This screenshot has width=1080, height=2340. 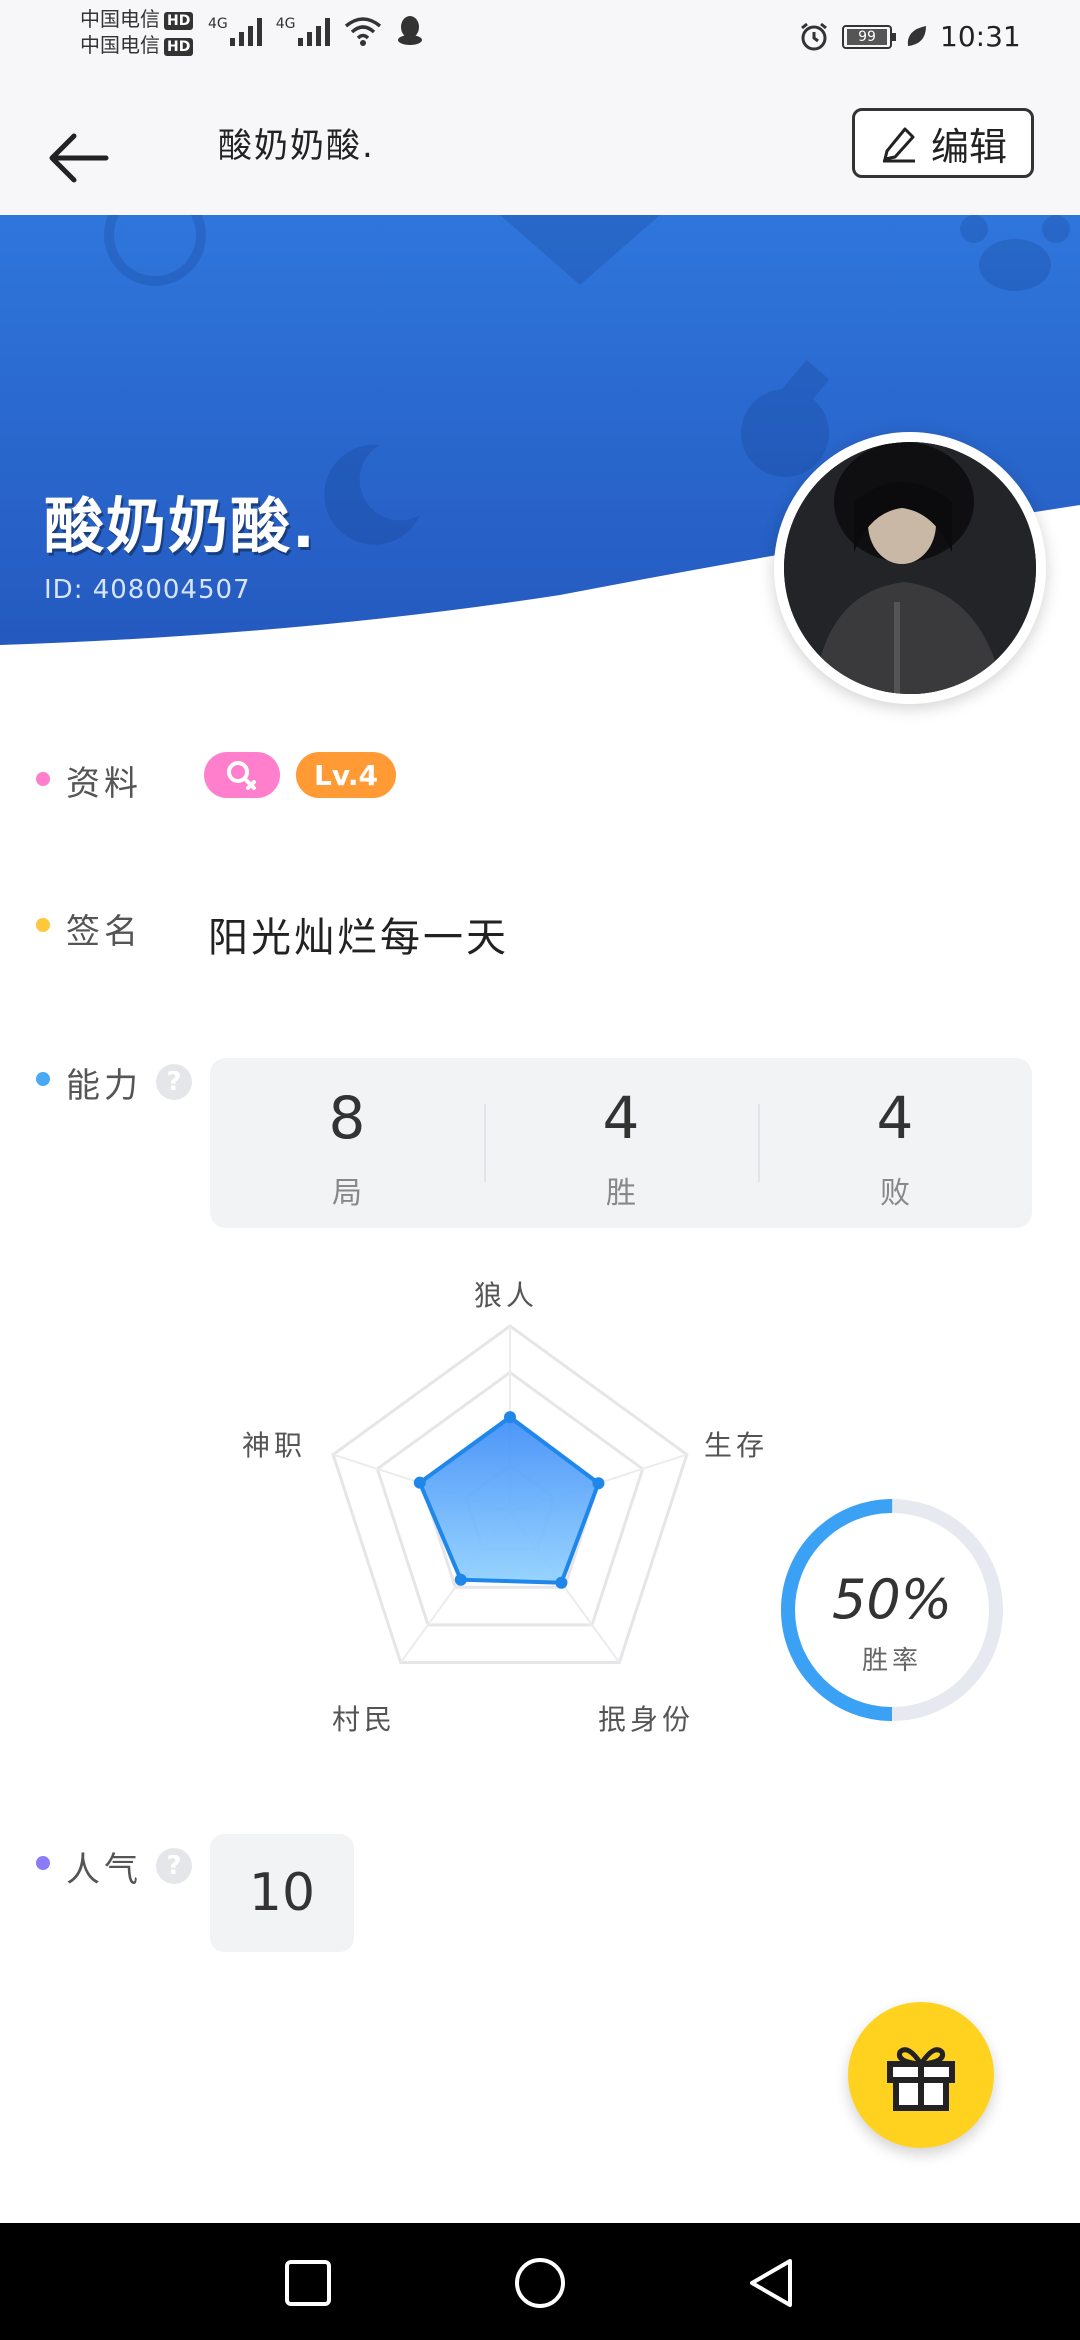 I want to click on back-nav-button, so click(x=771, y=2283).